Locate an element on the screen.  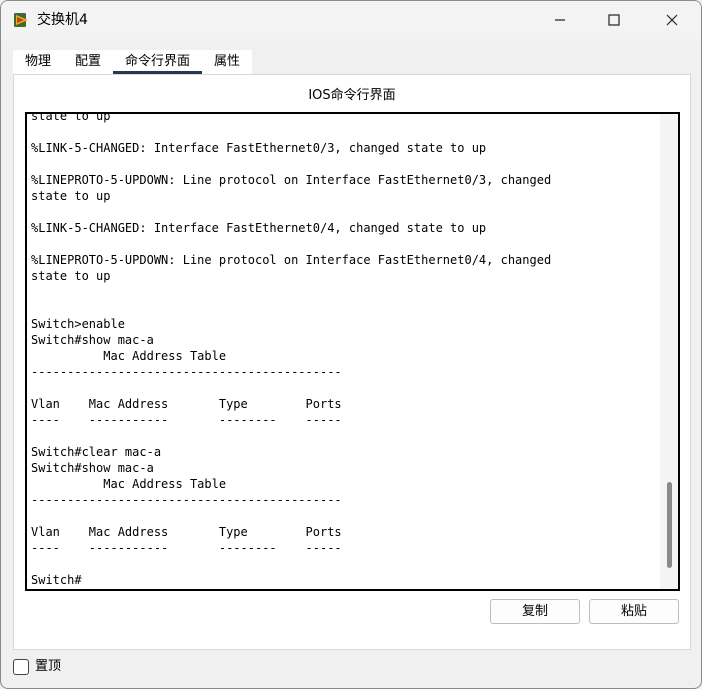
app-icon is located at coordinates (21, 20).